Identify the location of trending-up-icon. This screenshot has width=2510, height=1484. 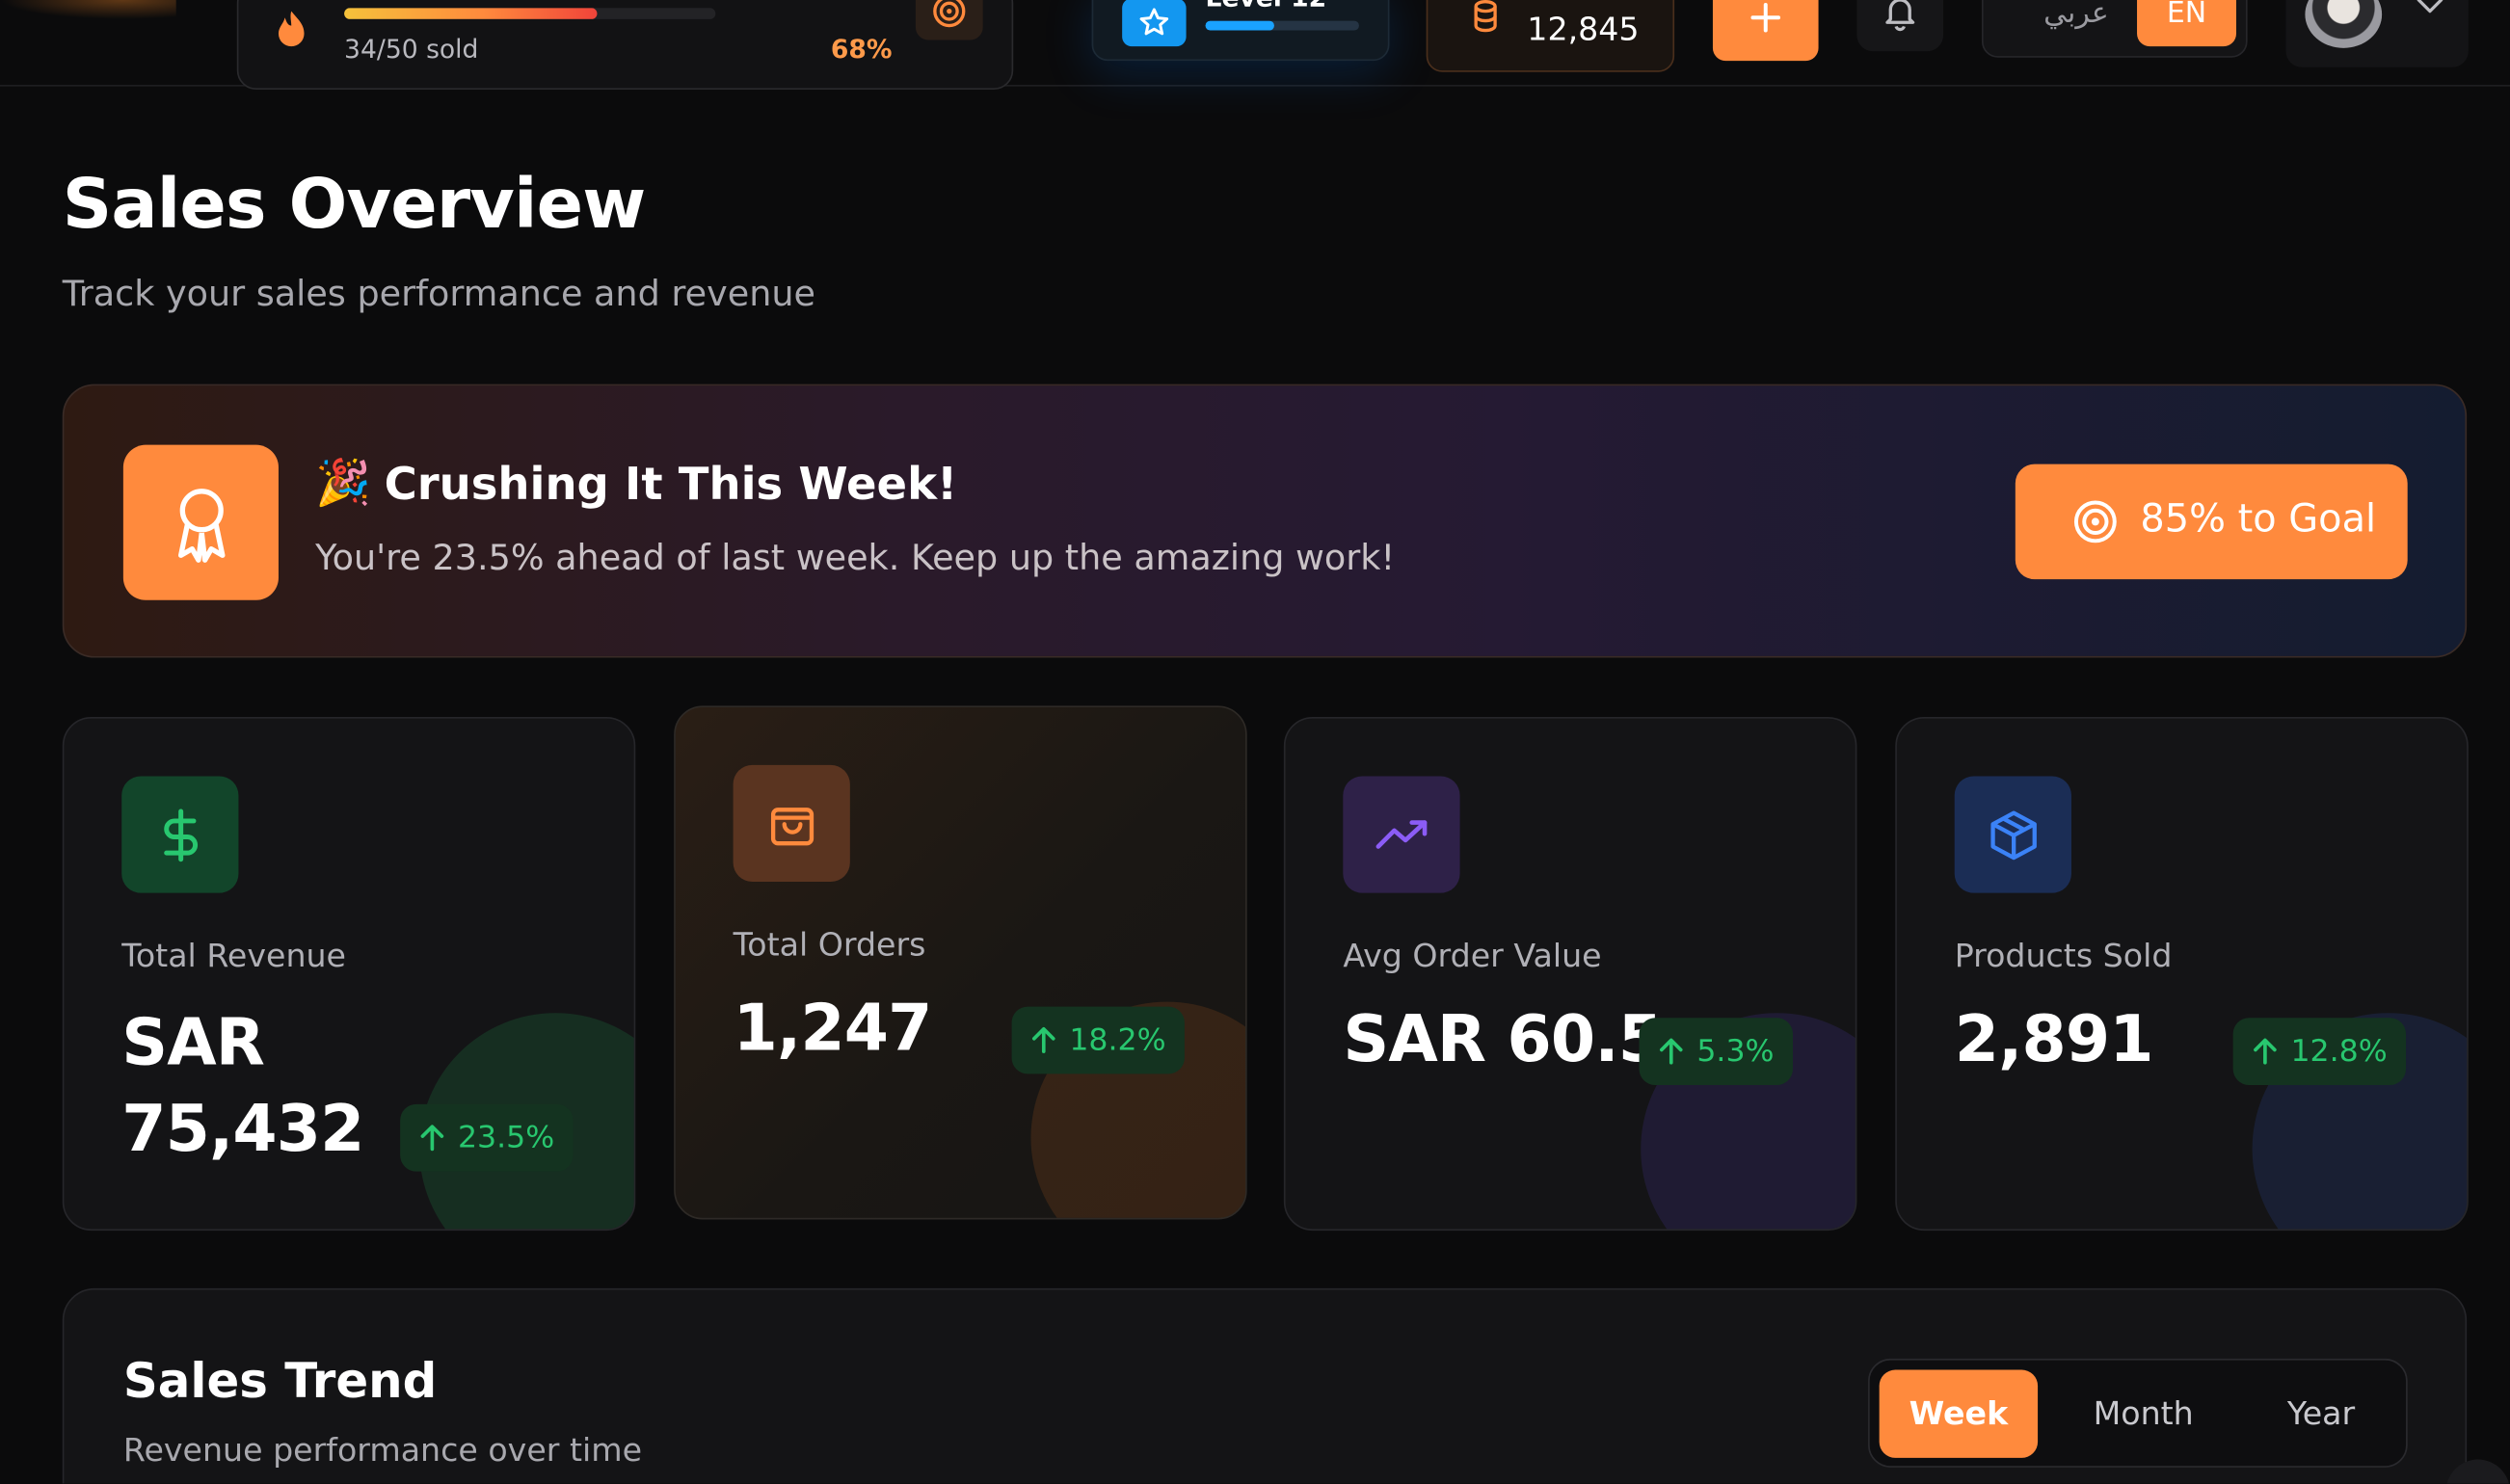
(1401, 834).